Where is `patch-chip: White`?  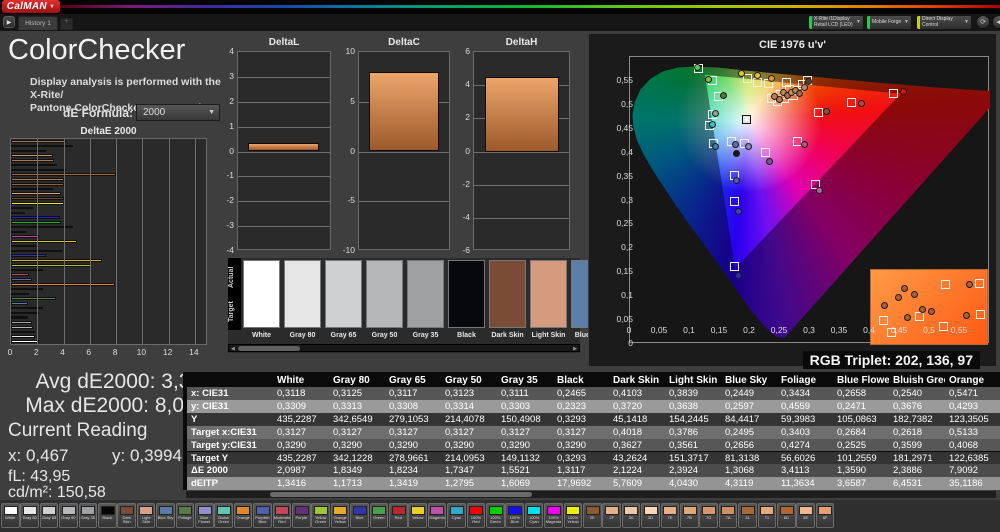 patch-chip: White is located at coordinates (10, 515).